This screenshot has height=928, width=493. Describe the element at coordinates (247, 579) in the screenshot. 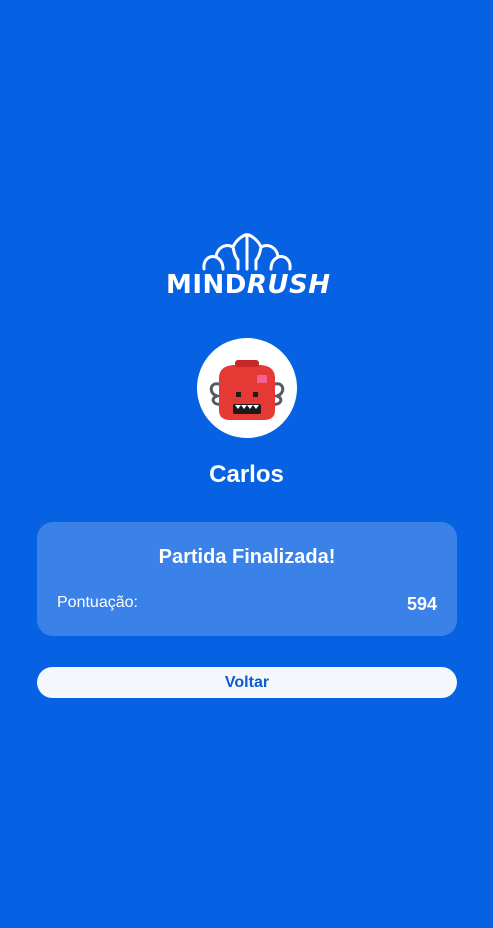

I see `result-card: Partida Finalizada! Pontuação: 594` at that location.